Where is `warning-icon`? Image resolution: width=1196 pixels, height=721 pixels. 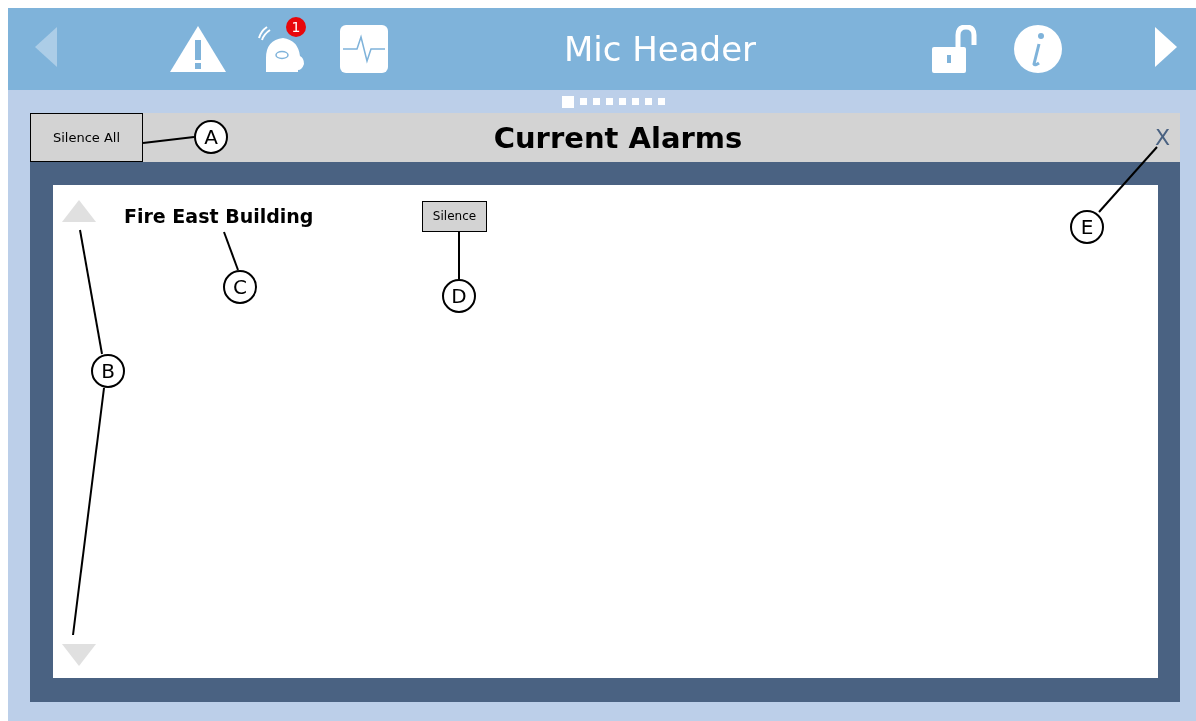 warning-icon is located at coordinates (198, 49).